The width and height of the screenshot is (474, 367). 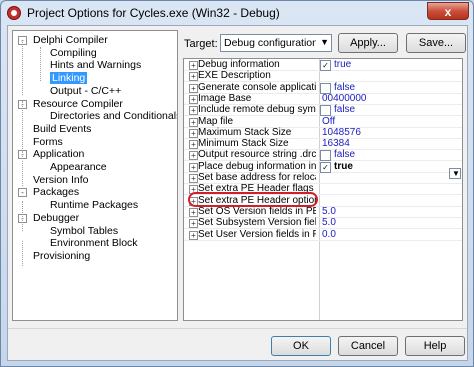 I want to click on tree-item-label: Version Info, so click(x=61, y=179).